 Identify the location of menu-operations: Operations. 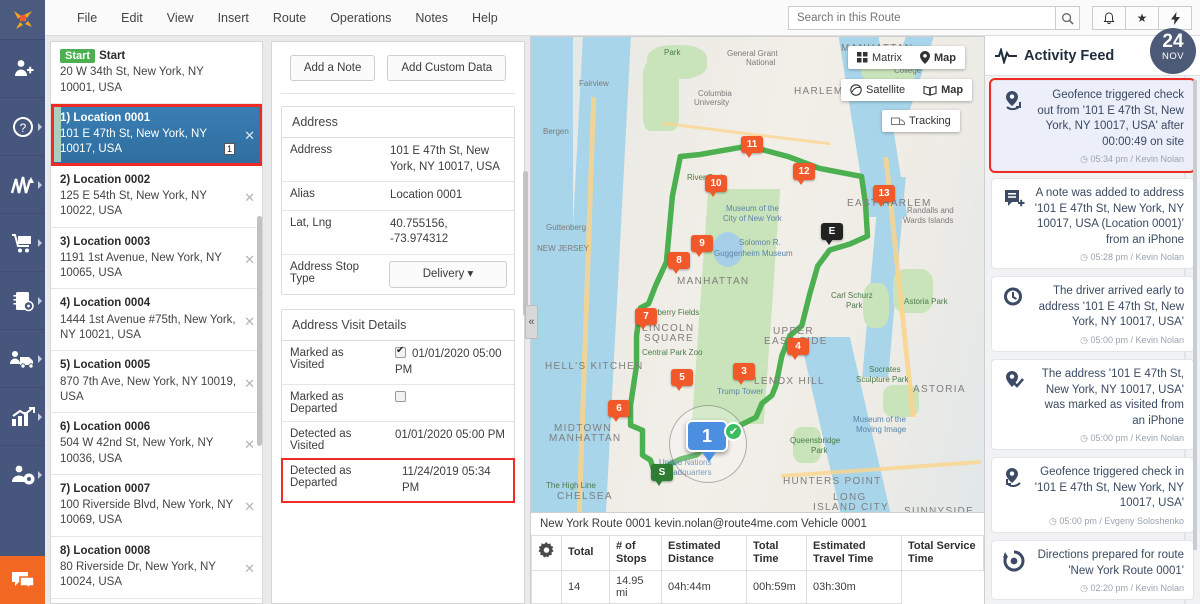
(360, 18).